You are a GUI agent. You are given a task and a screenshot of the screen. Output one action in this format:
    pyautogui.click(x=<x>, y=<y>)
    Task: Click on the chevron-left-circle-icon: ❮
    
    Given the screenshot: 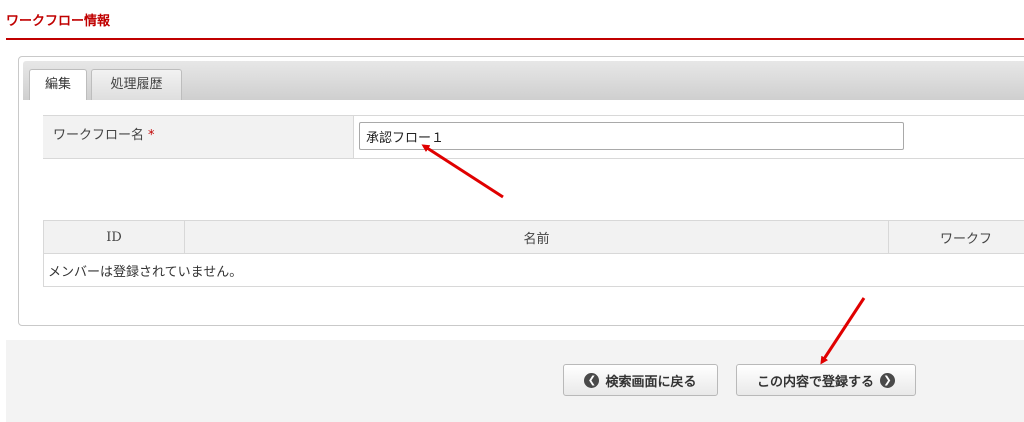 What is the action you would take?
    pyautogui.click(x=592, y=380)
    